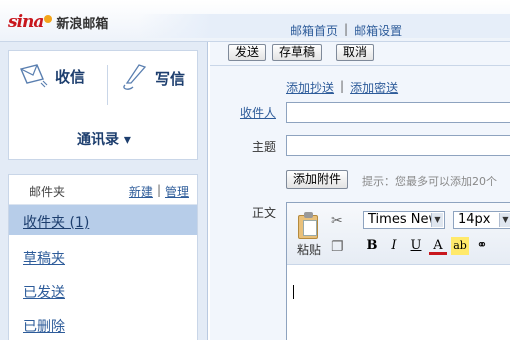  I want to click on top-links: 邮箱首页 | 邮箱设置, so click(346, 30).